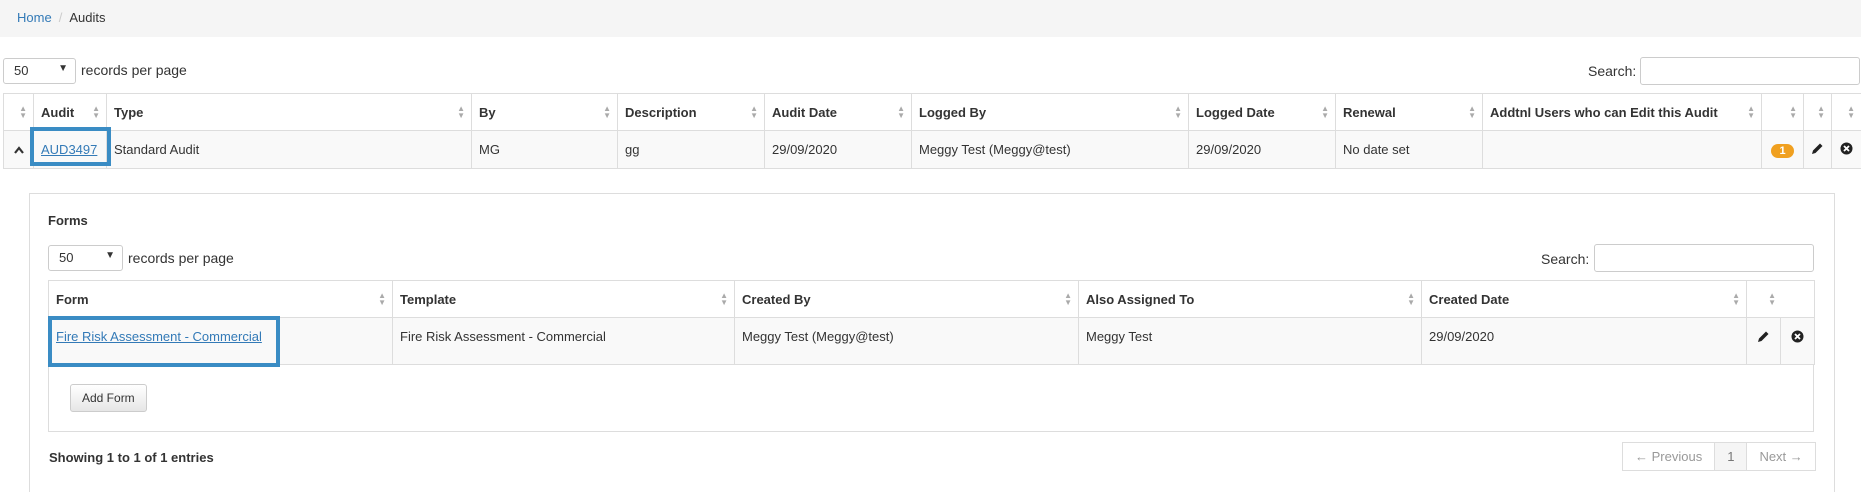  I want to click on chevron-up-icon, so click(18, 150).